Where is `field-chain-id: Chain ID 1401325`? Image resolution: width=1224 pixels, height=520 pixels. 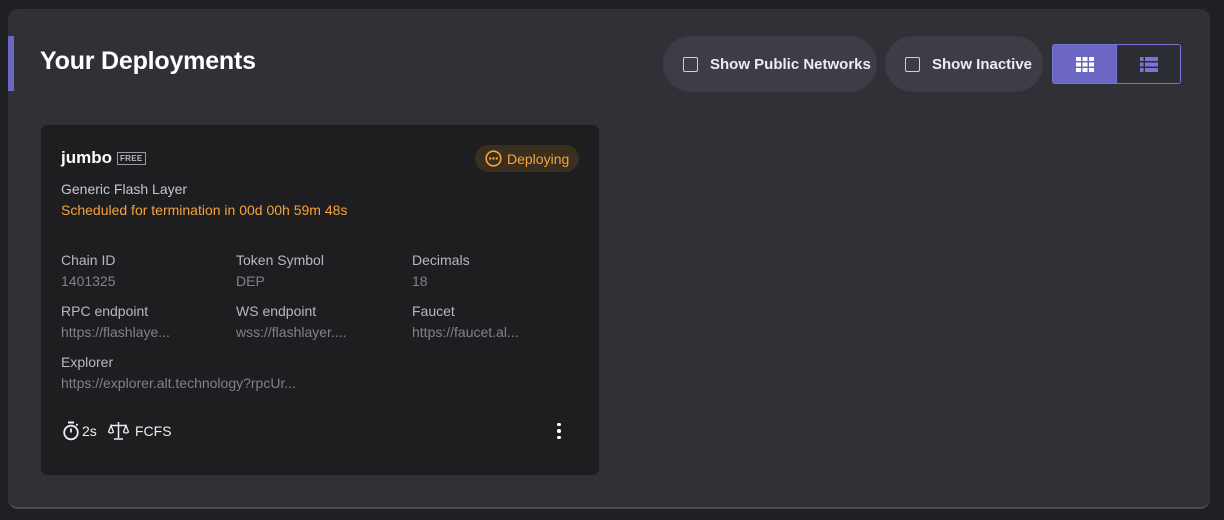
field-chain-id: Chain ID 1401325 is located at coordinates (88, 270).